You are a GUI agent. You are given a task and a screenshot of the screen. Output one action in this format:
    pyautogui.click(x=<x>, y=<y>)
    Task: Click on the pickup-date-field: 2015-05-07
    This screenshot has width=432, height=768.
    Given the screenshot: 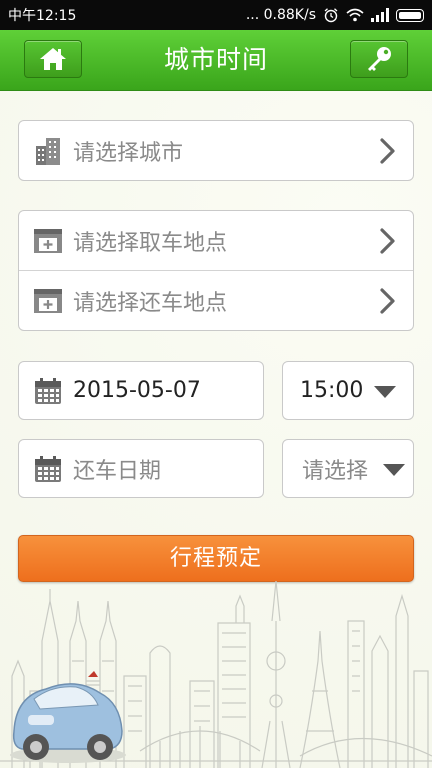 What is the action you would take?
    pyautogui.click(x=141, y=390)
    